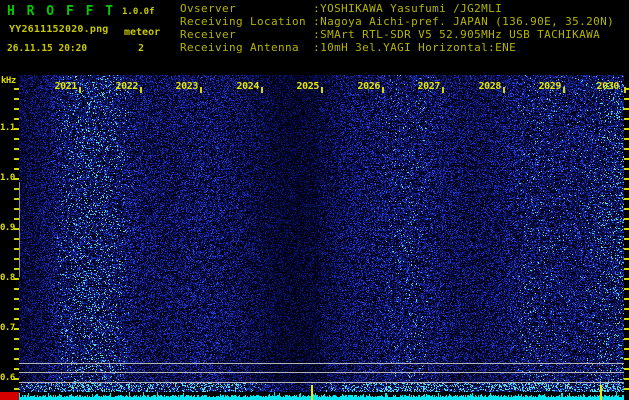  I want to click on time-label-2024: 2024, so click(248, 86).